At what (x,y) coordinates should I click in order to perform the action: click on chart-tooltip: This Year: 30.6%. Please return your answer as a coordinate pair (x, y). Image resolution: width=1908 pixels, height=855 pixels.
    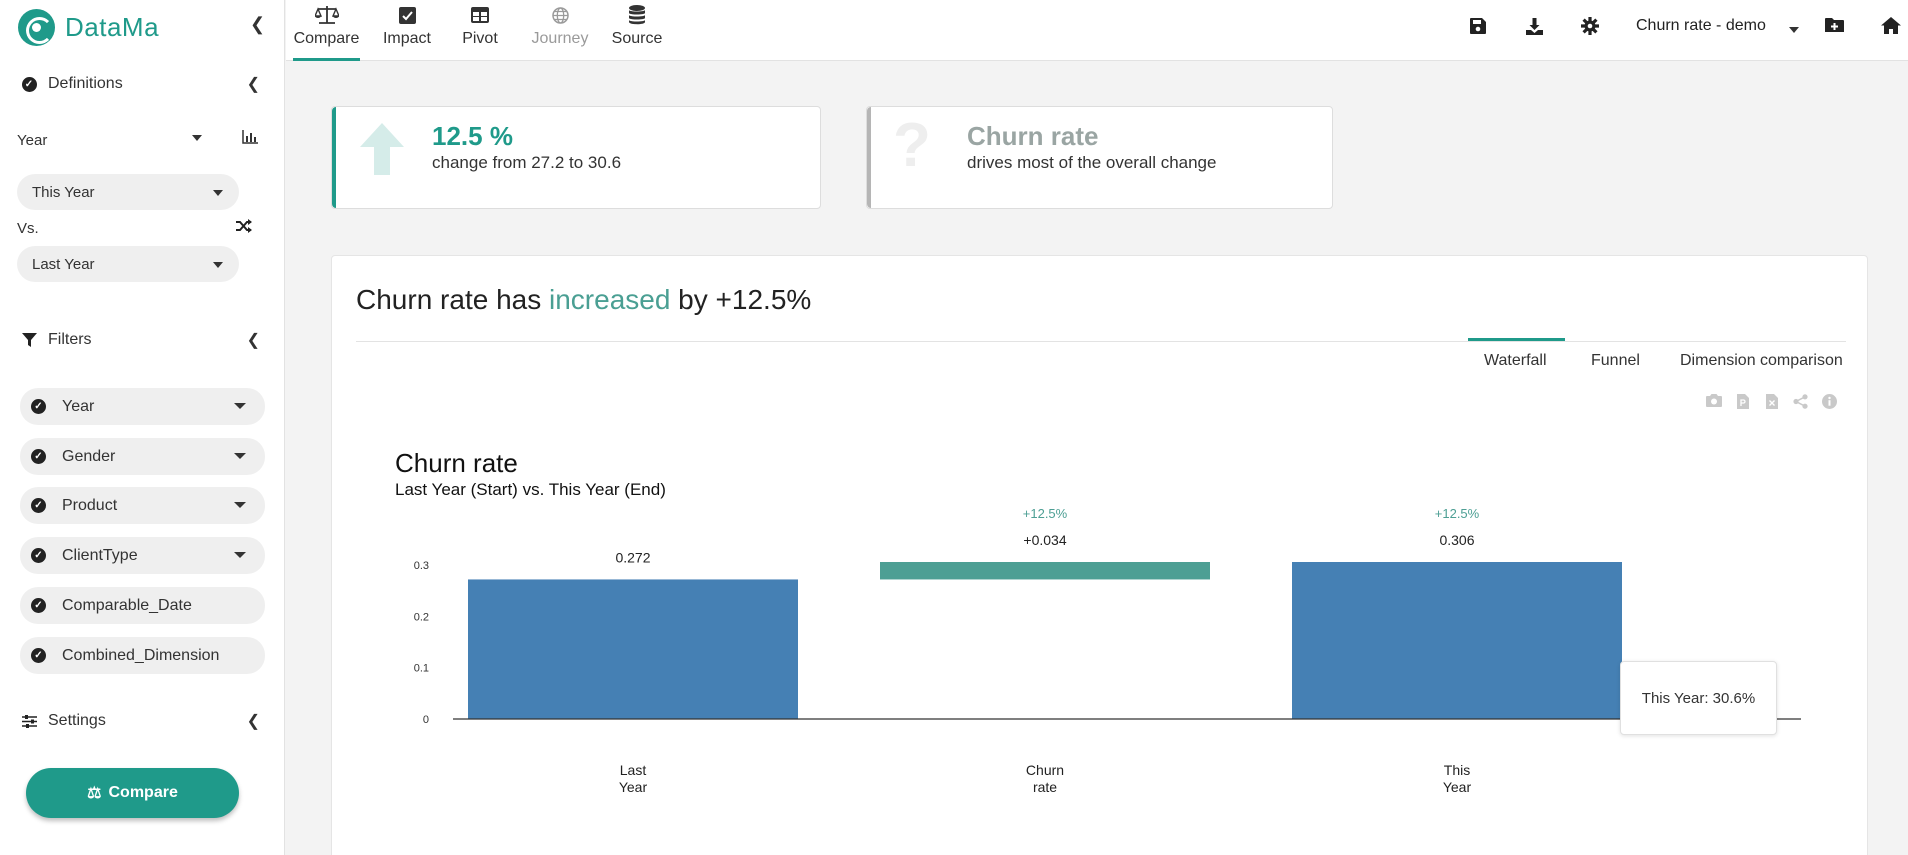
    Looking at the image, I should click on (1698, 698).